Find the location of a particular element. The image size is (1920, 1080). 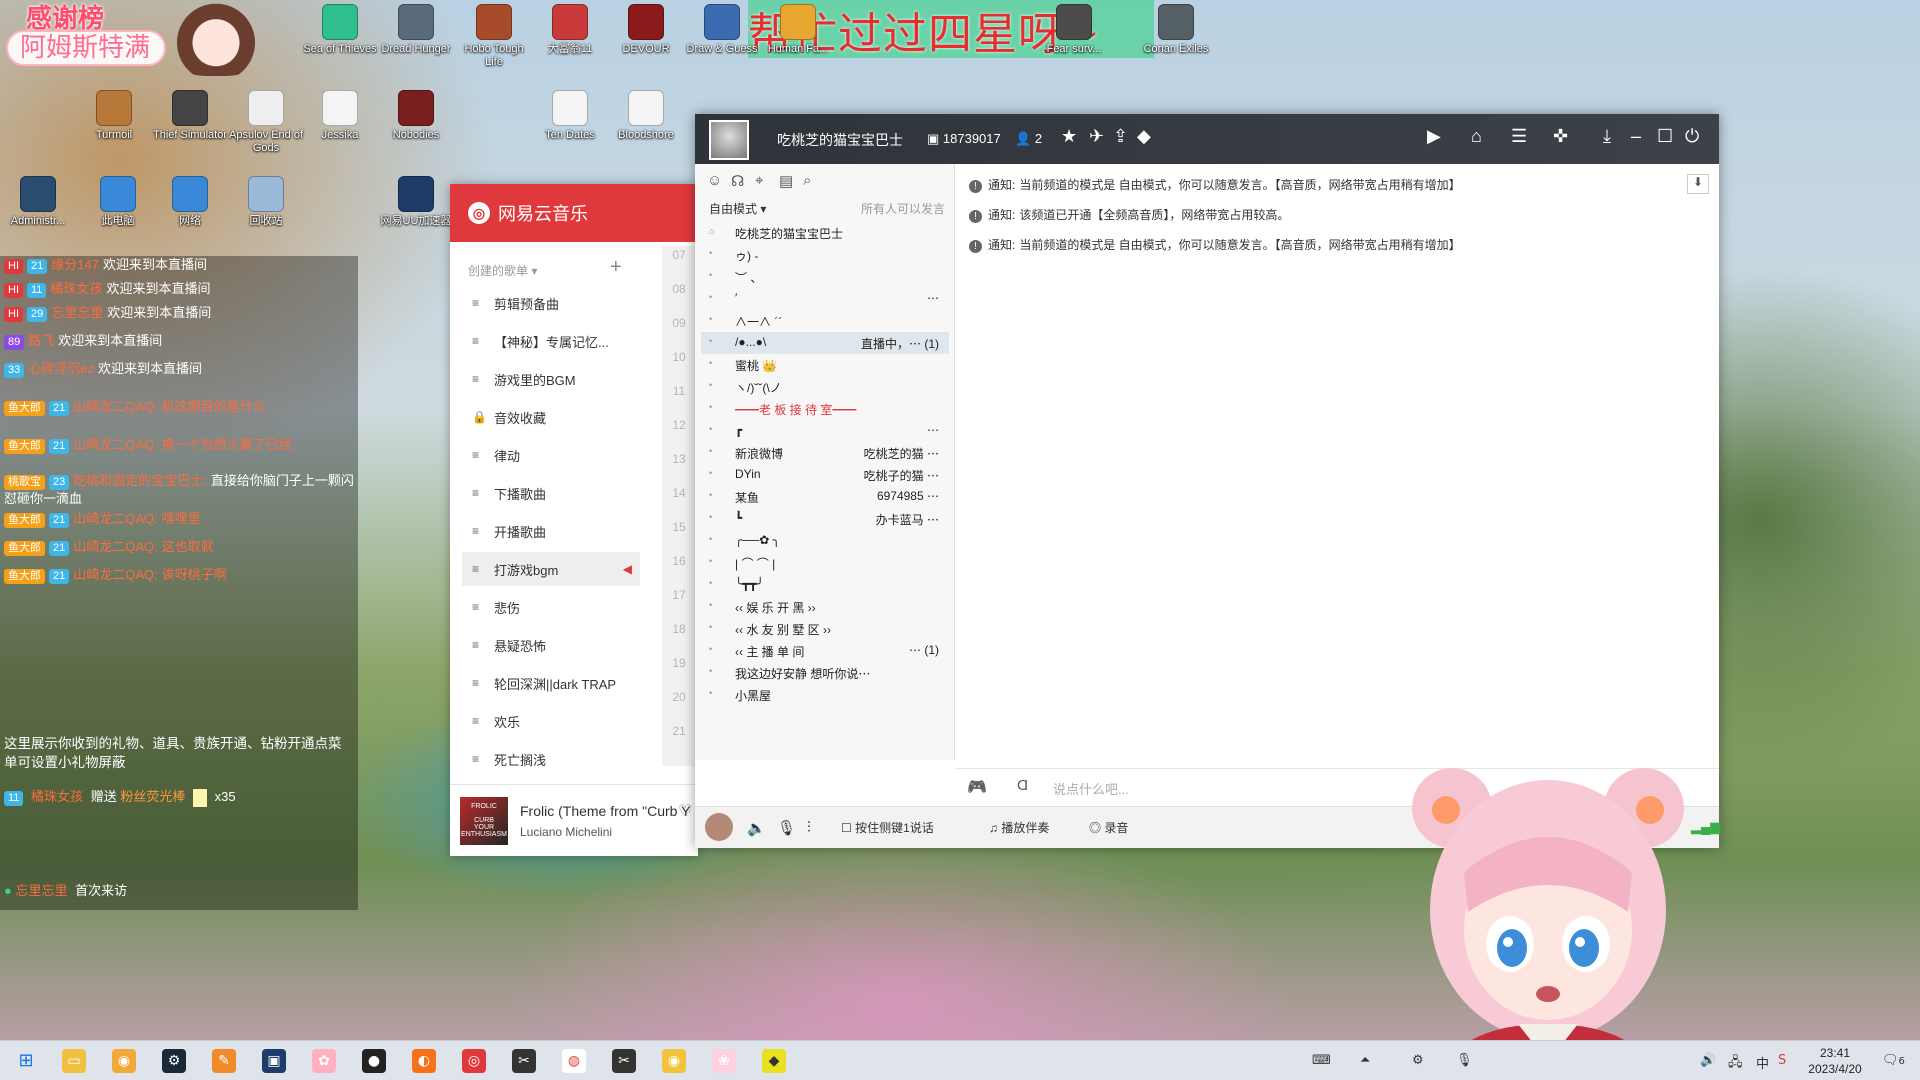

desktop-icon: Ten Dates is located at coordinates (570, 116).